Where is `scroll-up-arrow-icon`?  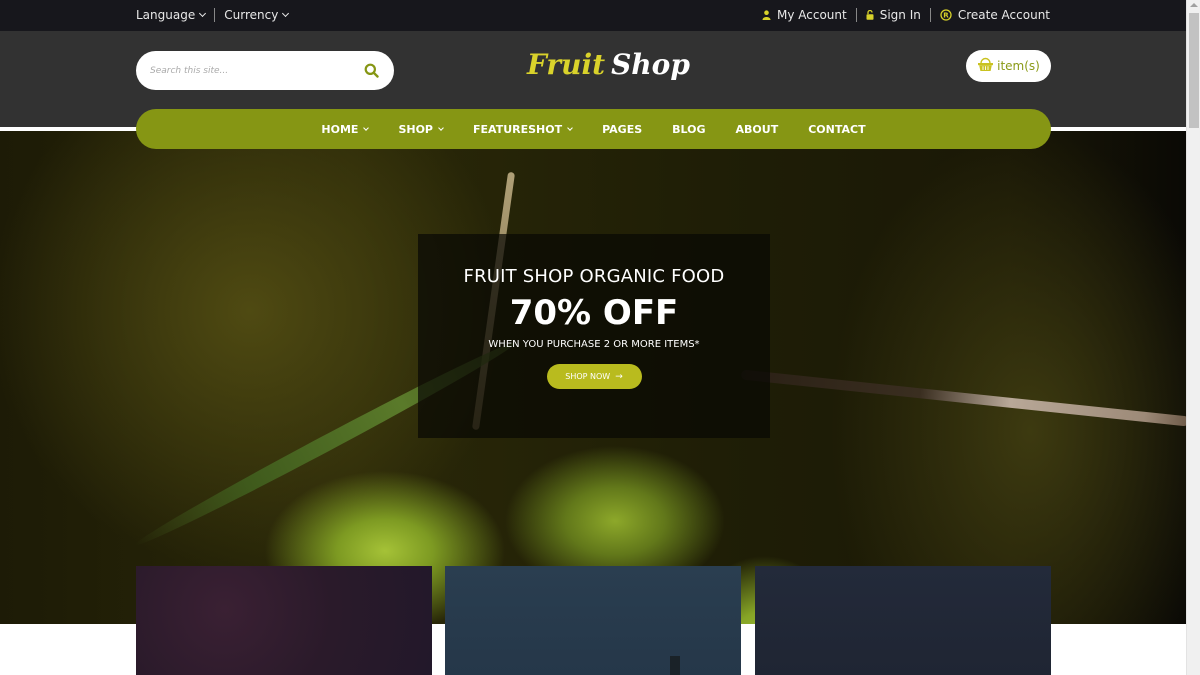 scroll-up-arrow-icon is located at coordinates (1194, 5).